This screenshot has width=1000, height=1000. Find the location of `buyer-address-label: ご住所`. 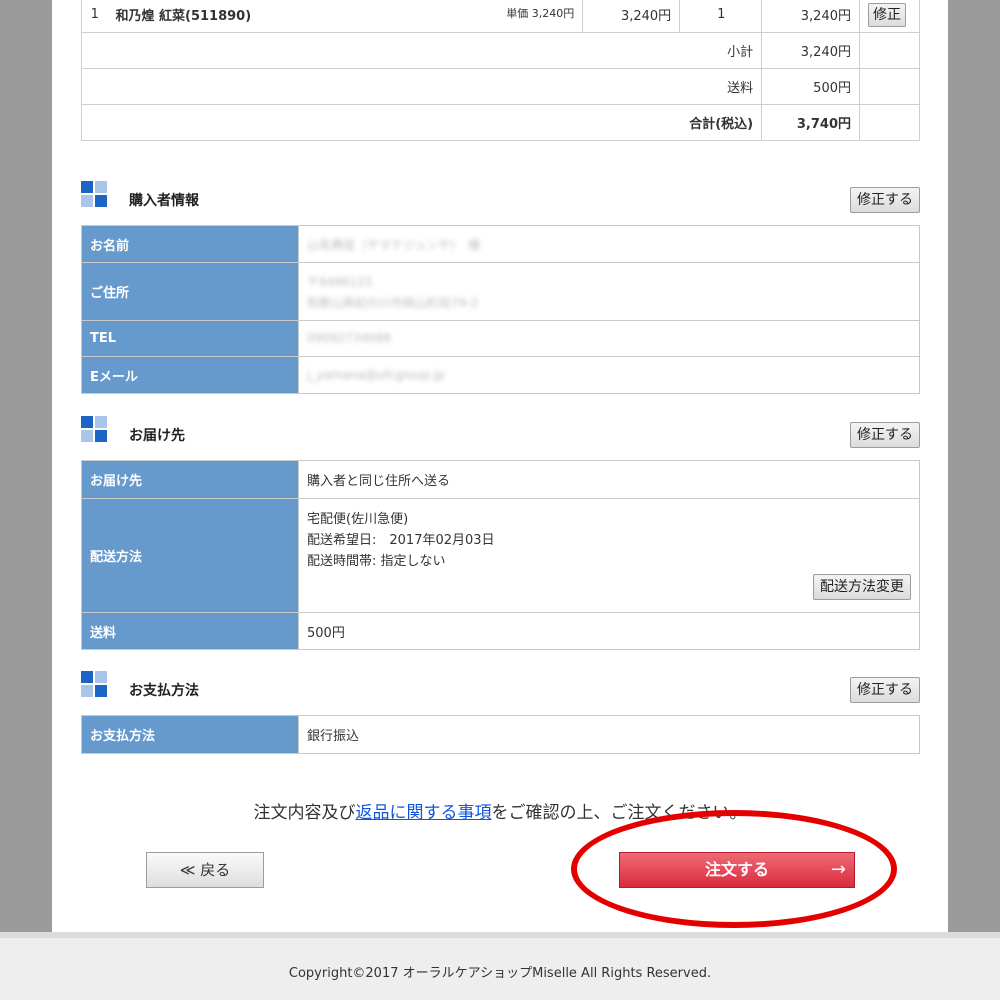

buyer-address-label: ご住所 is located at coordinates (190, 291).